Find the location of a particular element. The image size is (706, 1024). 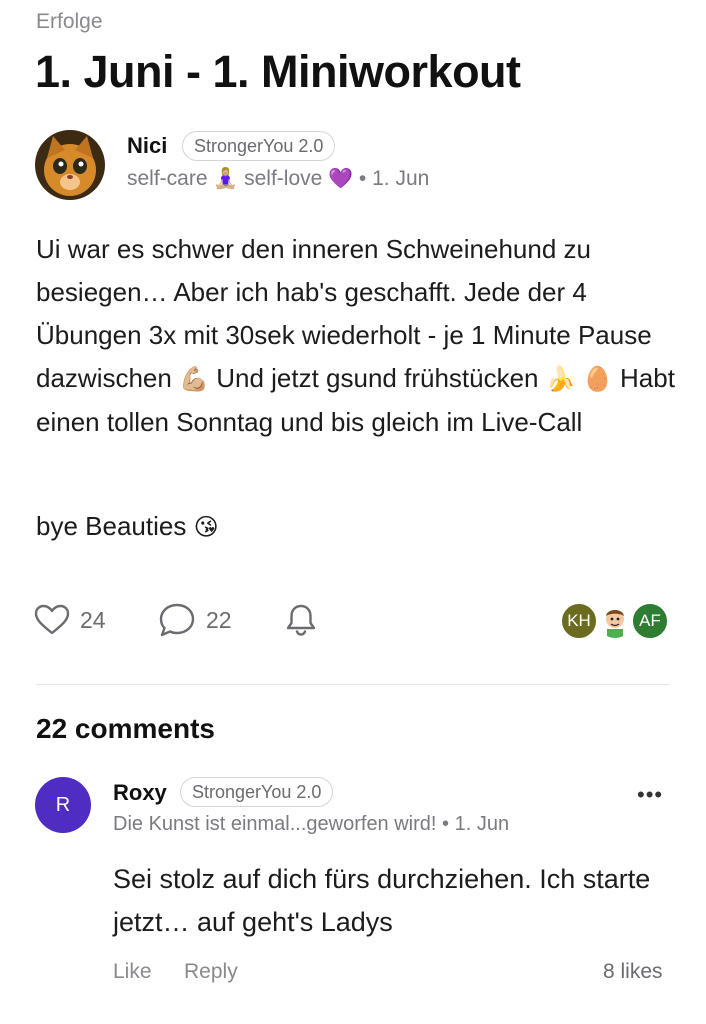

author-badge: StrongerYou 2.0 is located at coordinates (259, 146).